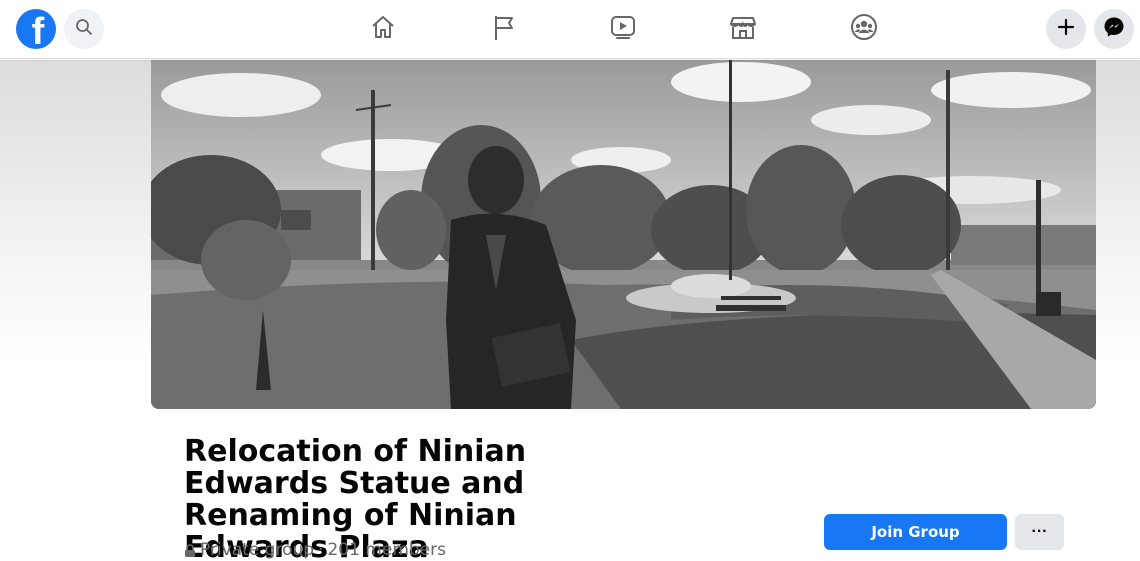 The image size is (1140, 561). I want to click on watch-video-icon, so click(623, 29).